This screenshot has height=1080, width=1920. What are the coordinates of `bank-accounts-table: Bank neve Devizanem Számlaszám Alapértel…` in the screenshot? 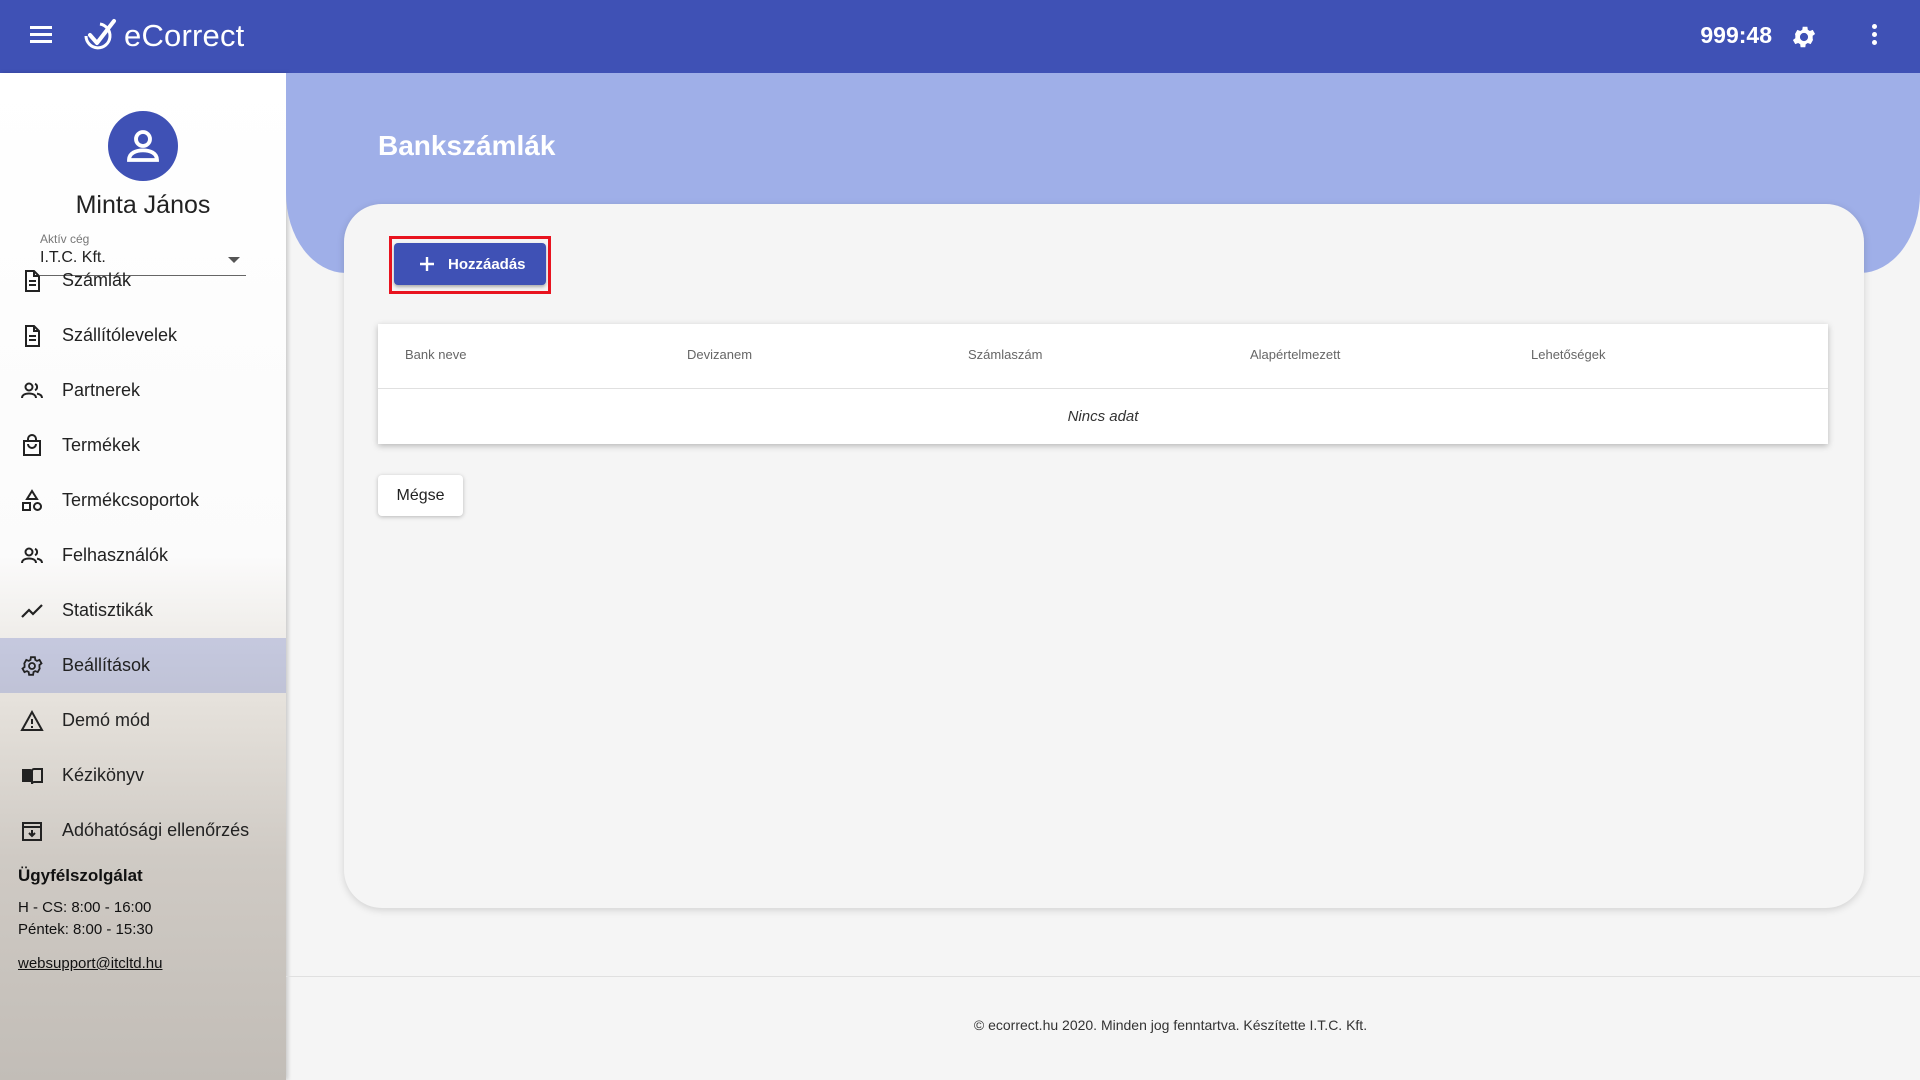 It's located at (1103, 384).